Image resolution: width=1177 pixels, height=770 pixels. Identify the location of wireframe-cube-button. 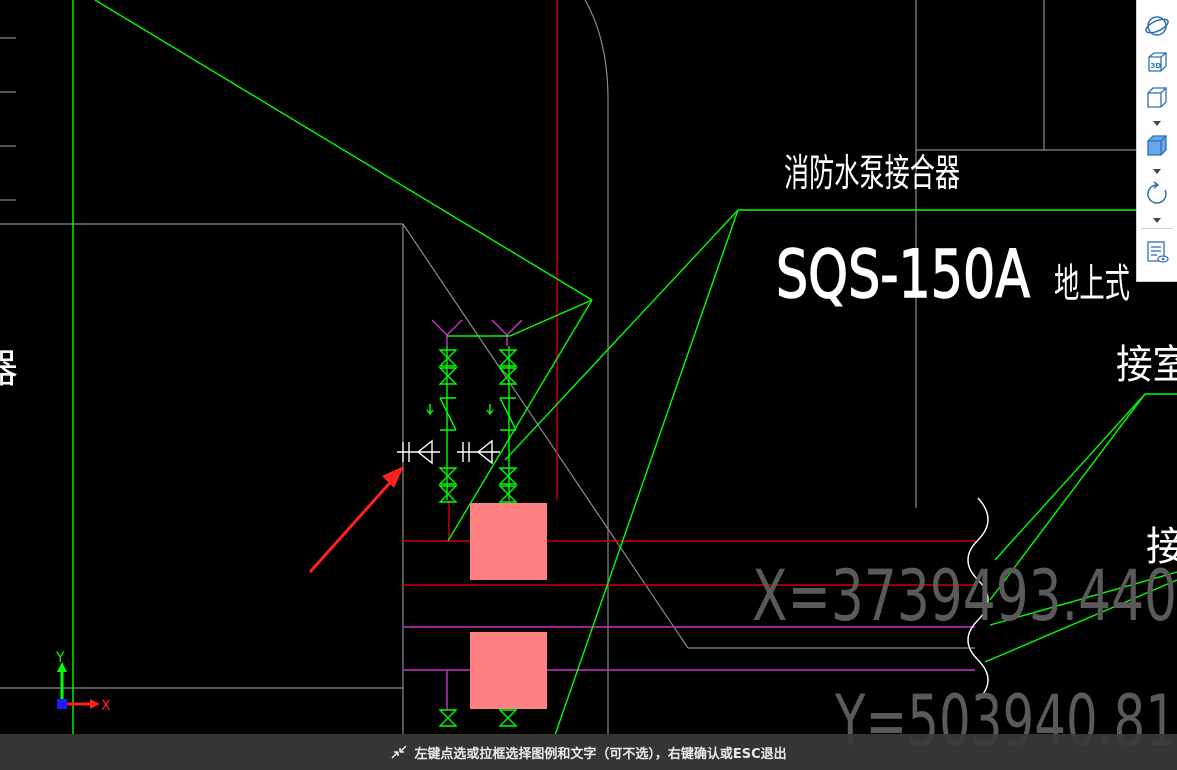
(1157, 98).